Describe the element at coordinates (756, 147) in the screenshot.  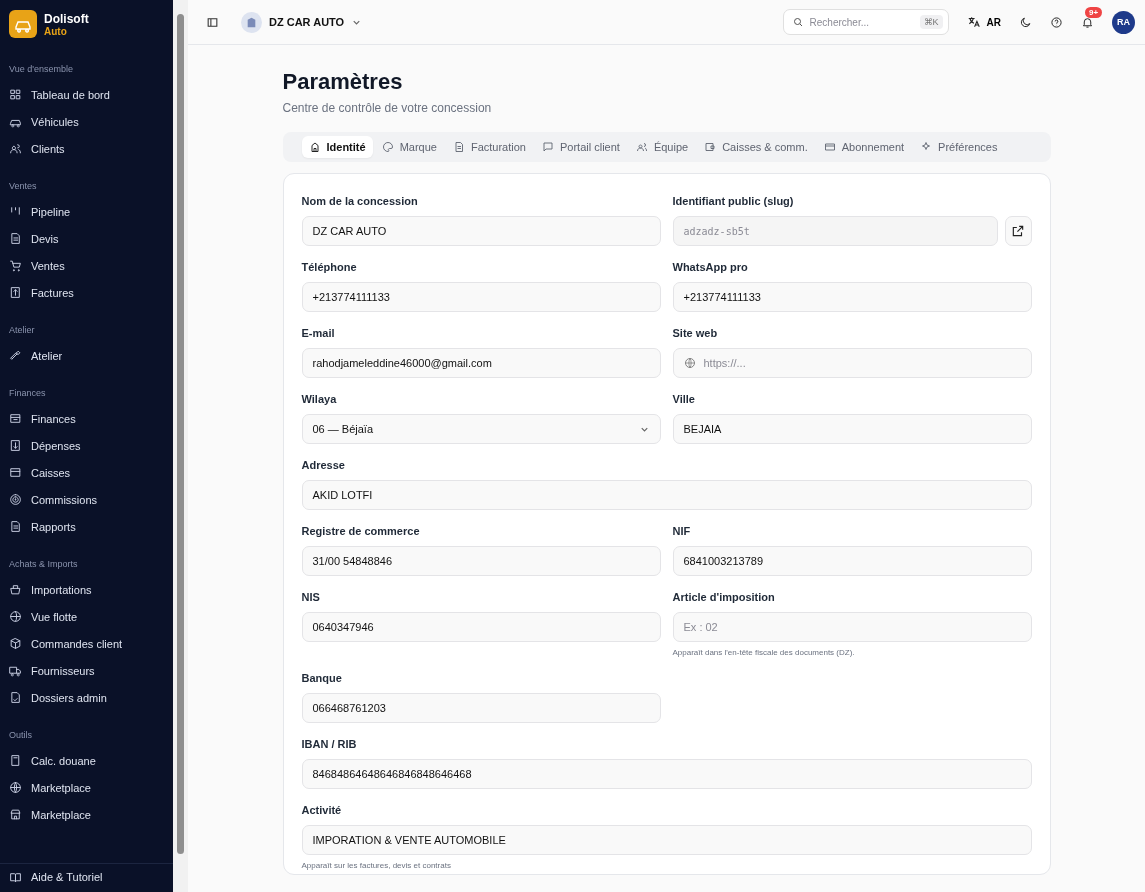
I see `tab: Caisses & comm.` at that location.